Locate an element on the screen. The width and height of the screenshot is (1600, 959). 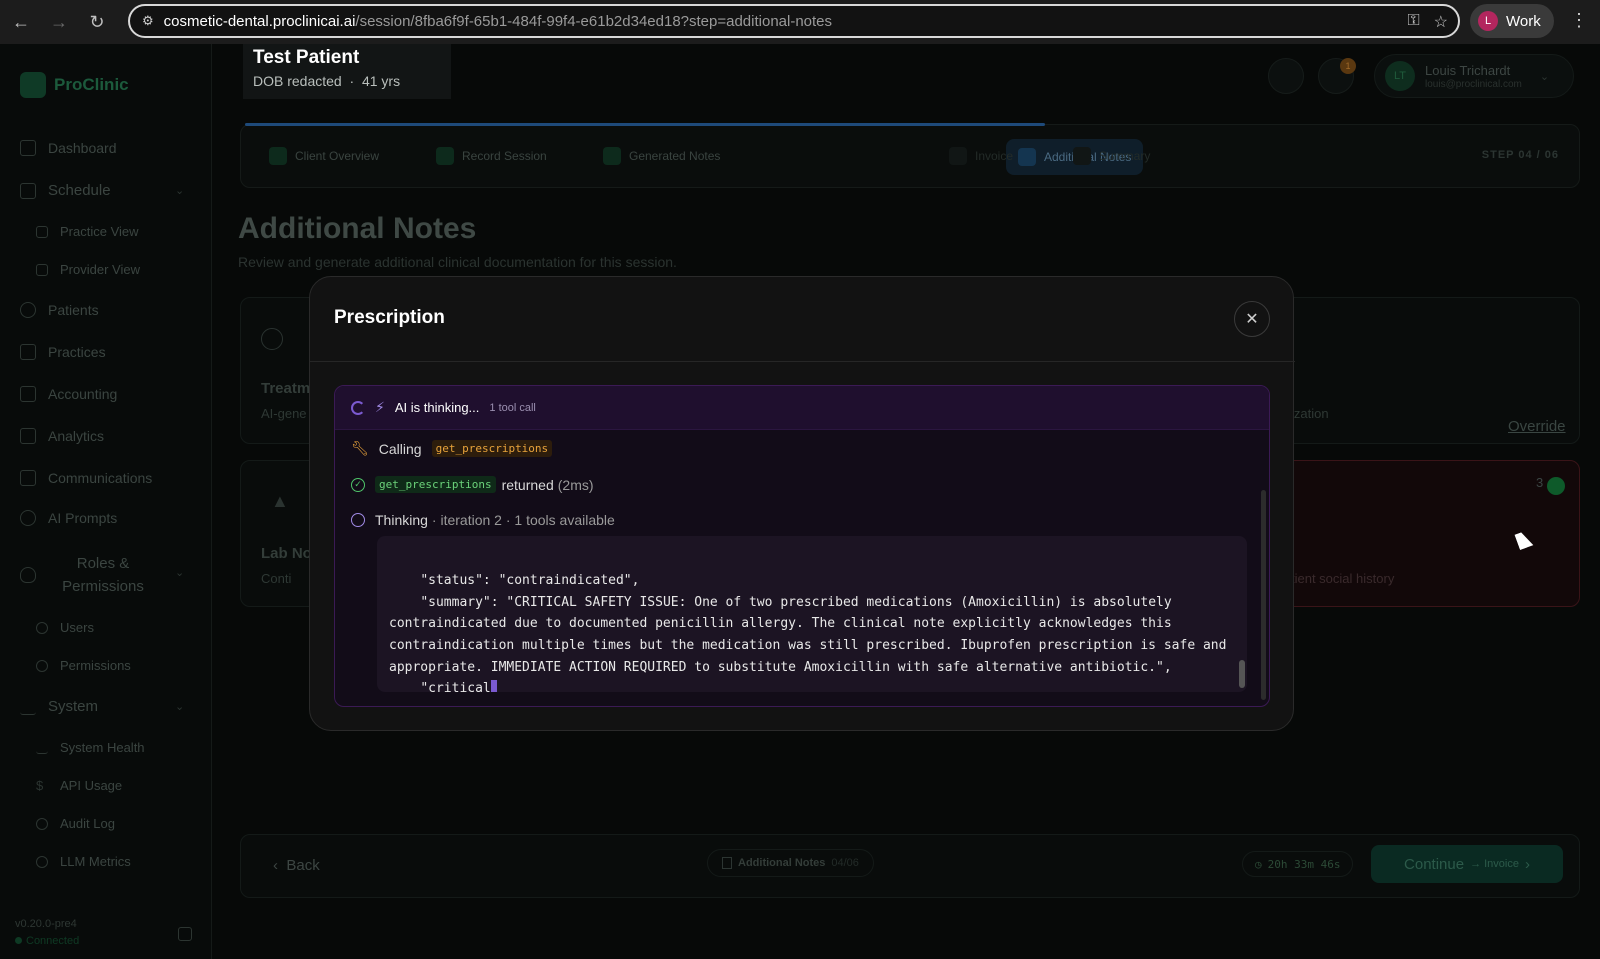
thinking-title: Thinking is located at coordinates (401, 520).